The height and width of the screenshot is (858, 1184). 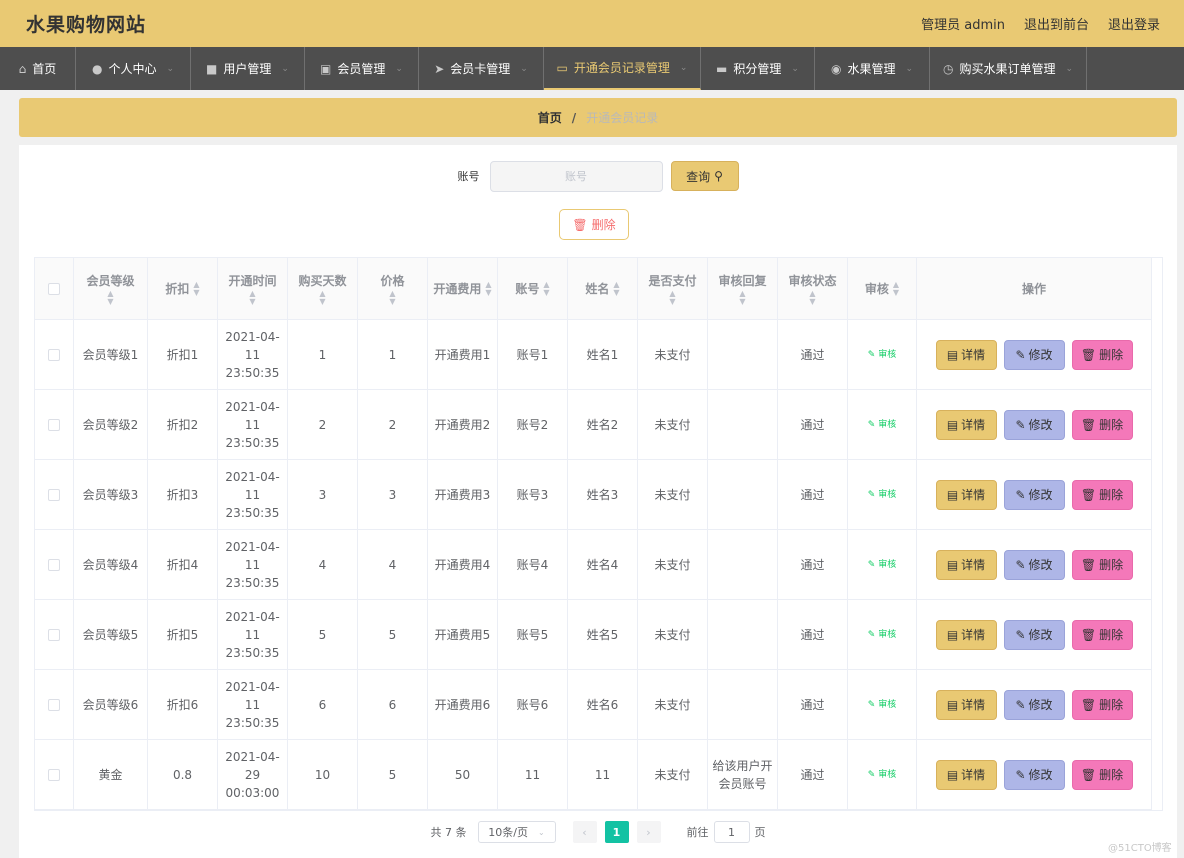 I want to click on cell-price: 3, so click(x=393, y=495).